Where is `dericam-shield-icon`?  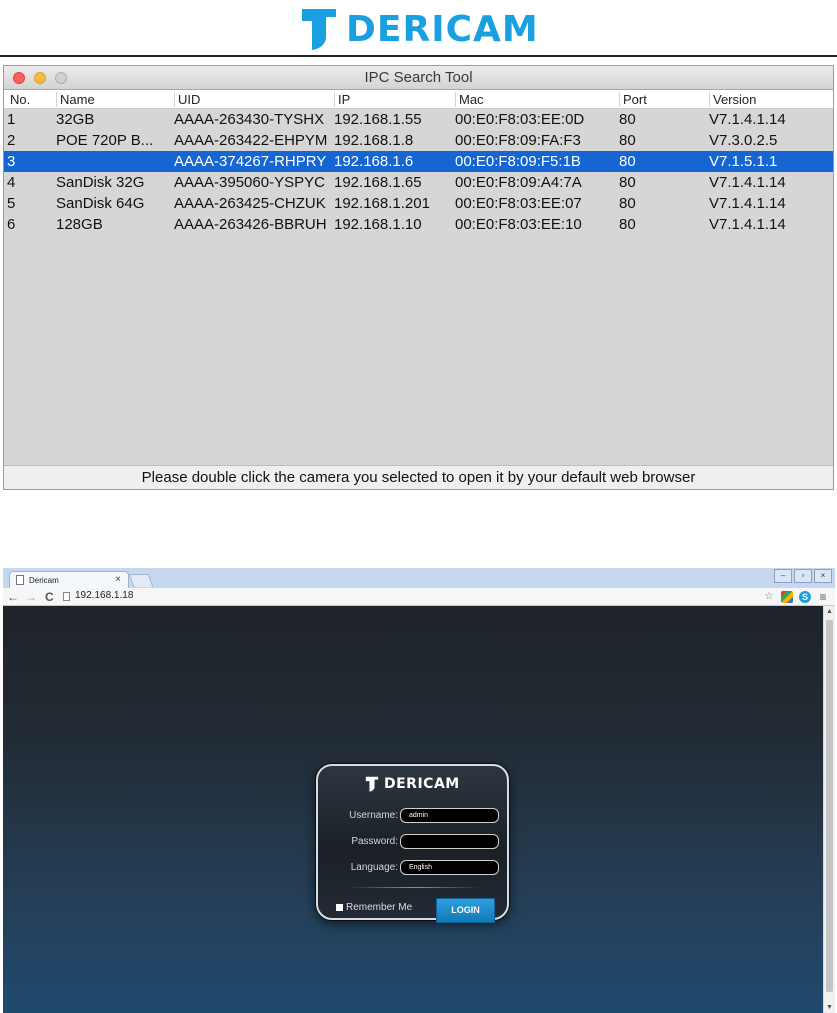
dericam-shield-icon is located at coordinates (319, 29).